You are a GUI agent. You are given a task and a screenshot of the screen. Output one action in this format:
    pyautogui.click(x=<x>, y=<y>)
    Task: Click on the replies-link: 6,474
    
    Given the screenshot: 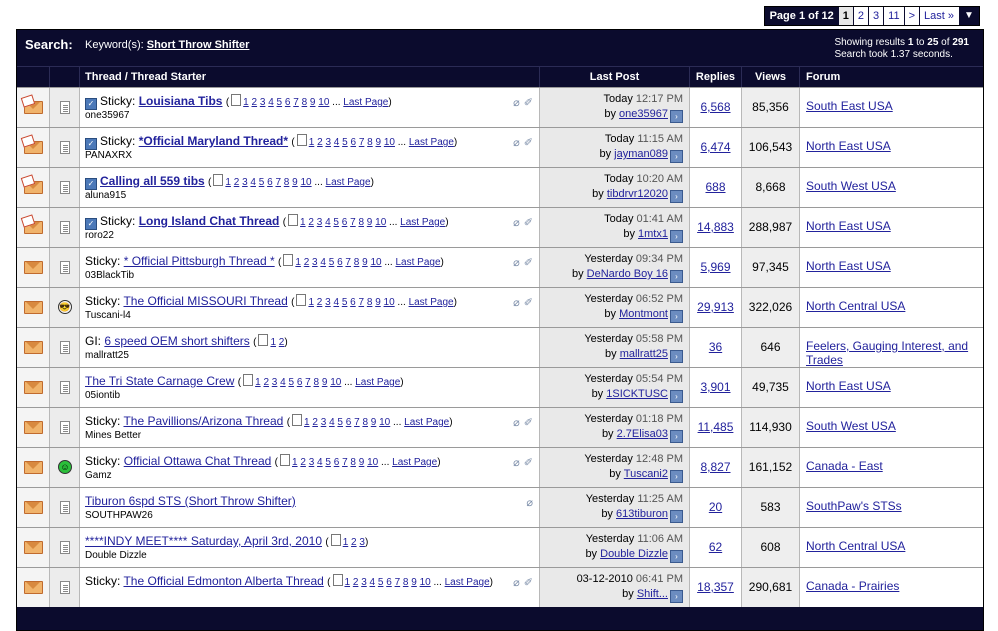 What is the action you would take?
    pyautogui.click(x=715, y=147)
    